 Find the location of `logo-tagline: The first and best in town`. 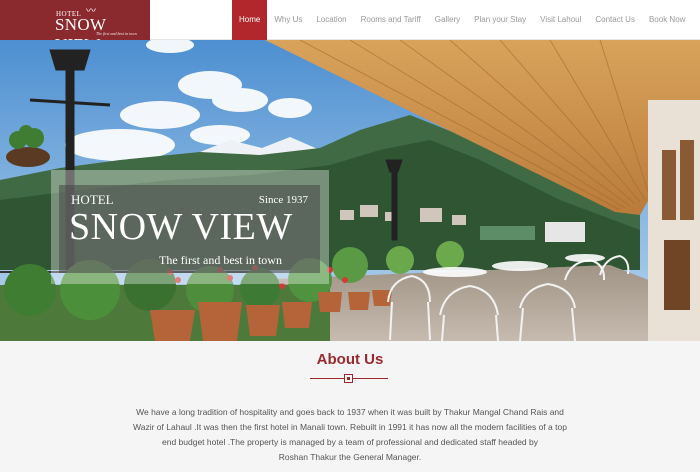

logo-tagline: The first and best in town is located at coordinates (116, 33).